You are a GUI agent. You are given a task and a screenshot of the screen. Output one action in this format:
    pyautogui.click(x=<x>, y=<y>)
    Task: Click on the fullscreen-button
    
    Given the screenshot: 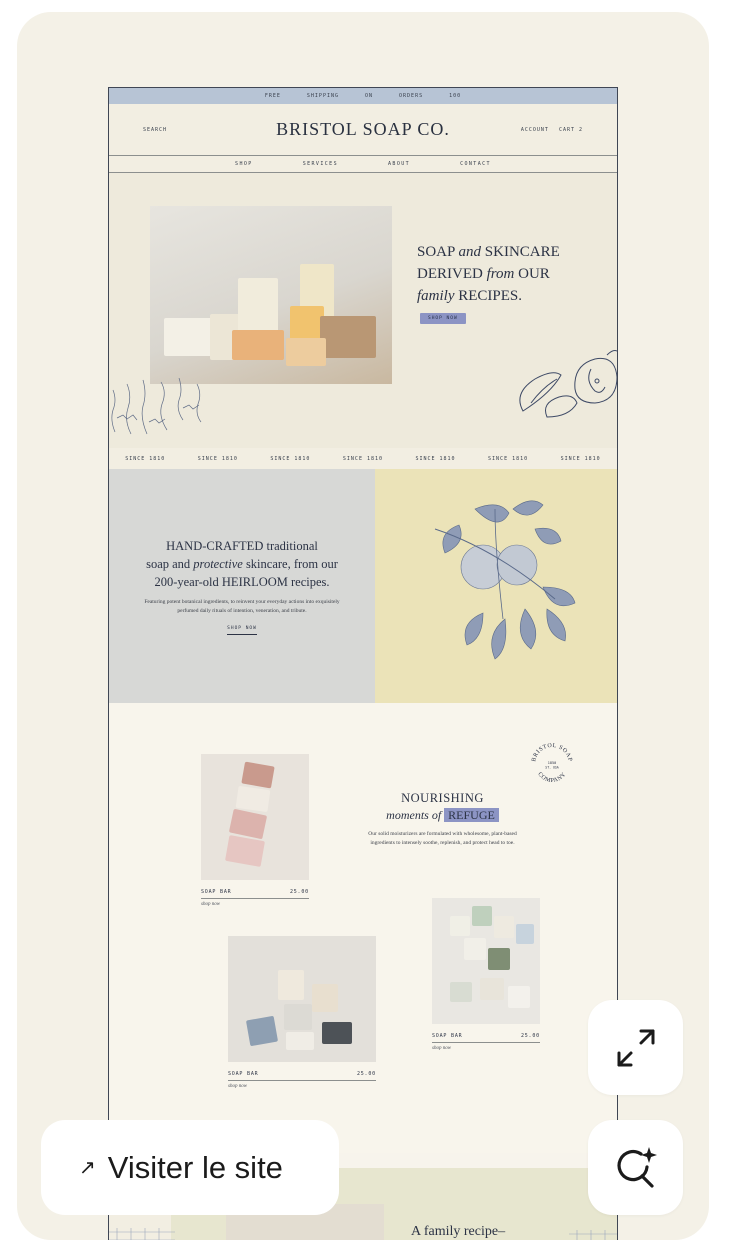 What is the action you would take?
    pyautogui.click(x=635, y=1047)
    